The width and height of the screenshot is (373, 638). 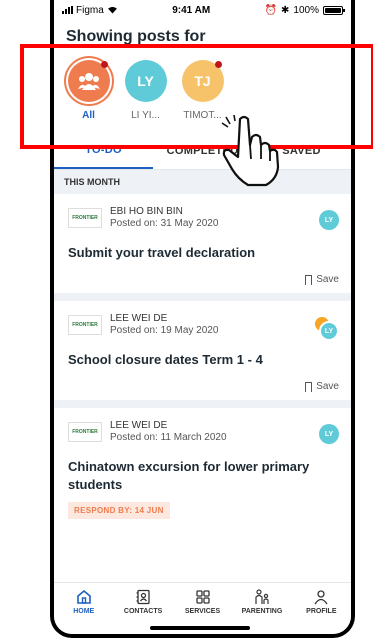 What do you see at coordinates (119, 510) in the screenshot?
I see `respond-by-badge: RESPOND BY: 14 JUN` at bounding box center [119, 510].